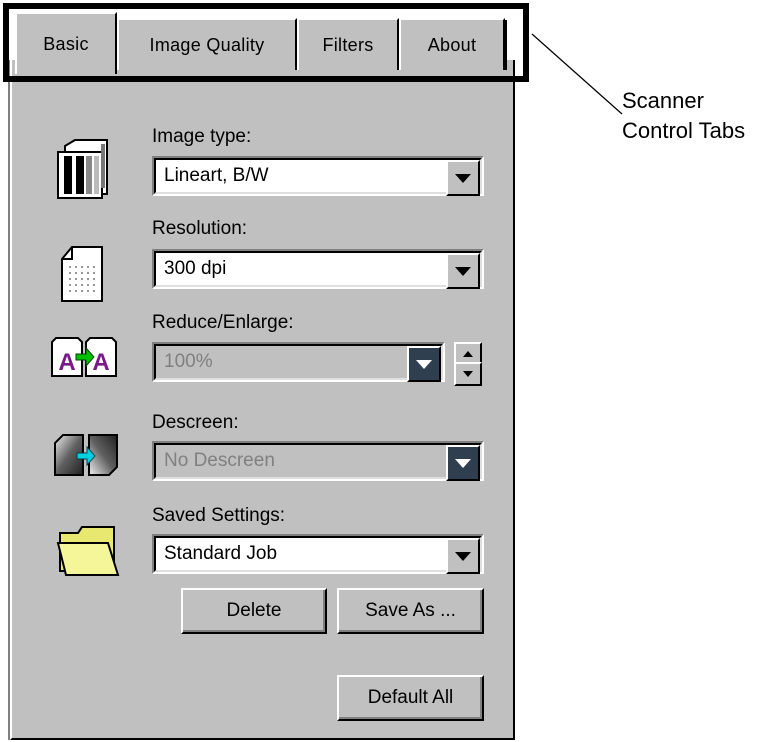  Describe the element at coordinates (200, 228) in the screenshot. I see `resolution-label: Resolution:` at that location.